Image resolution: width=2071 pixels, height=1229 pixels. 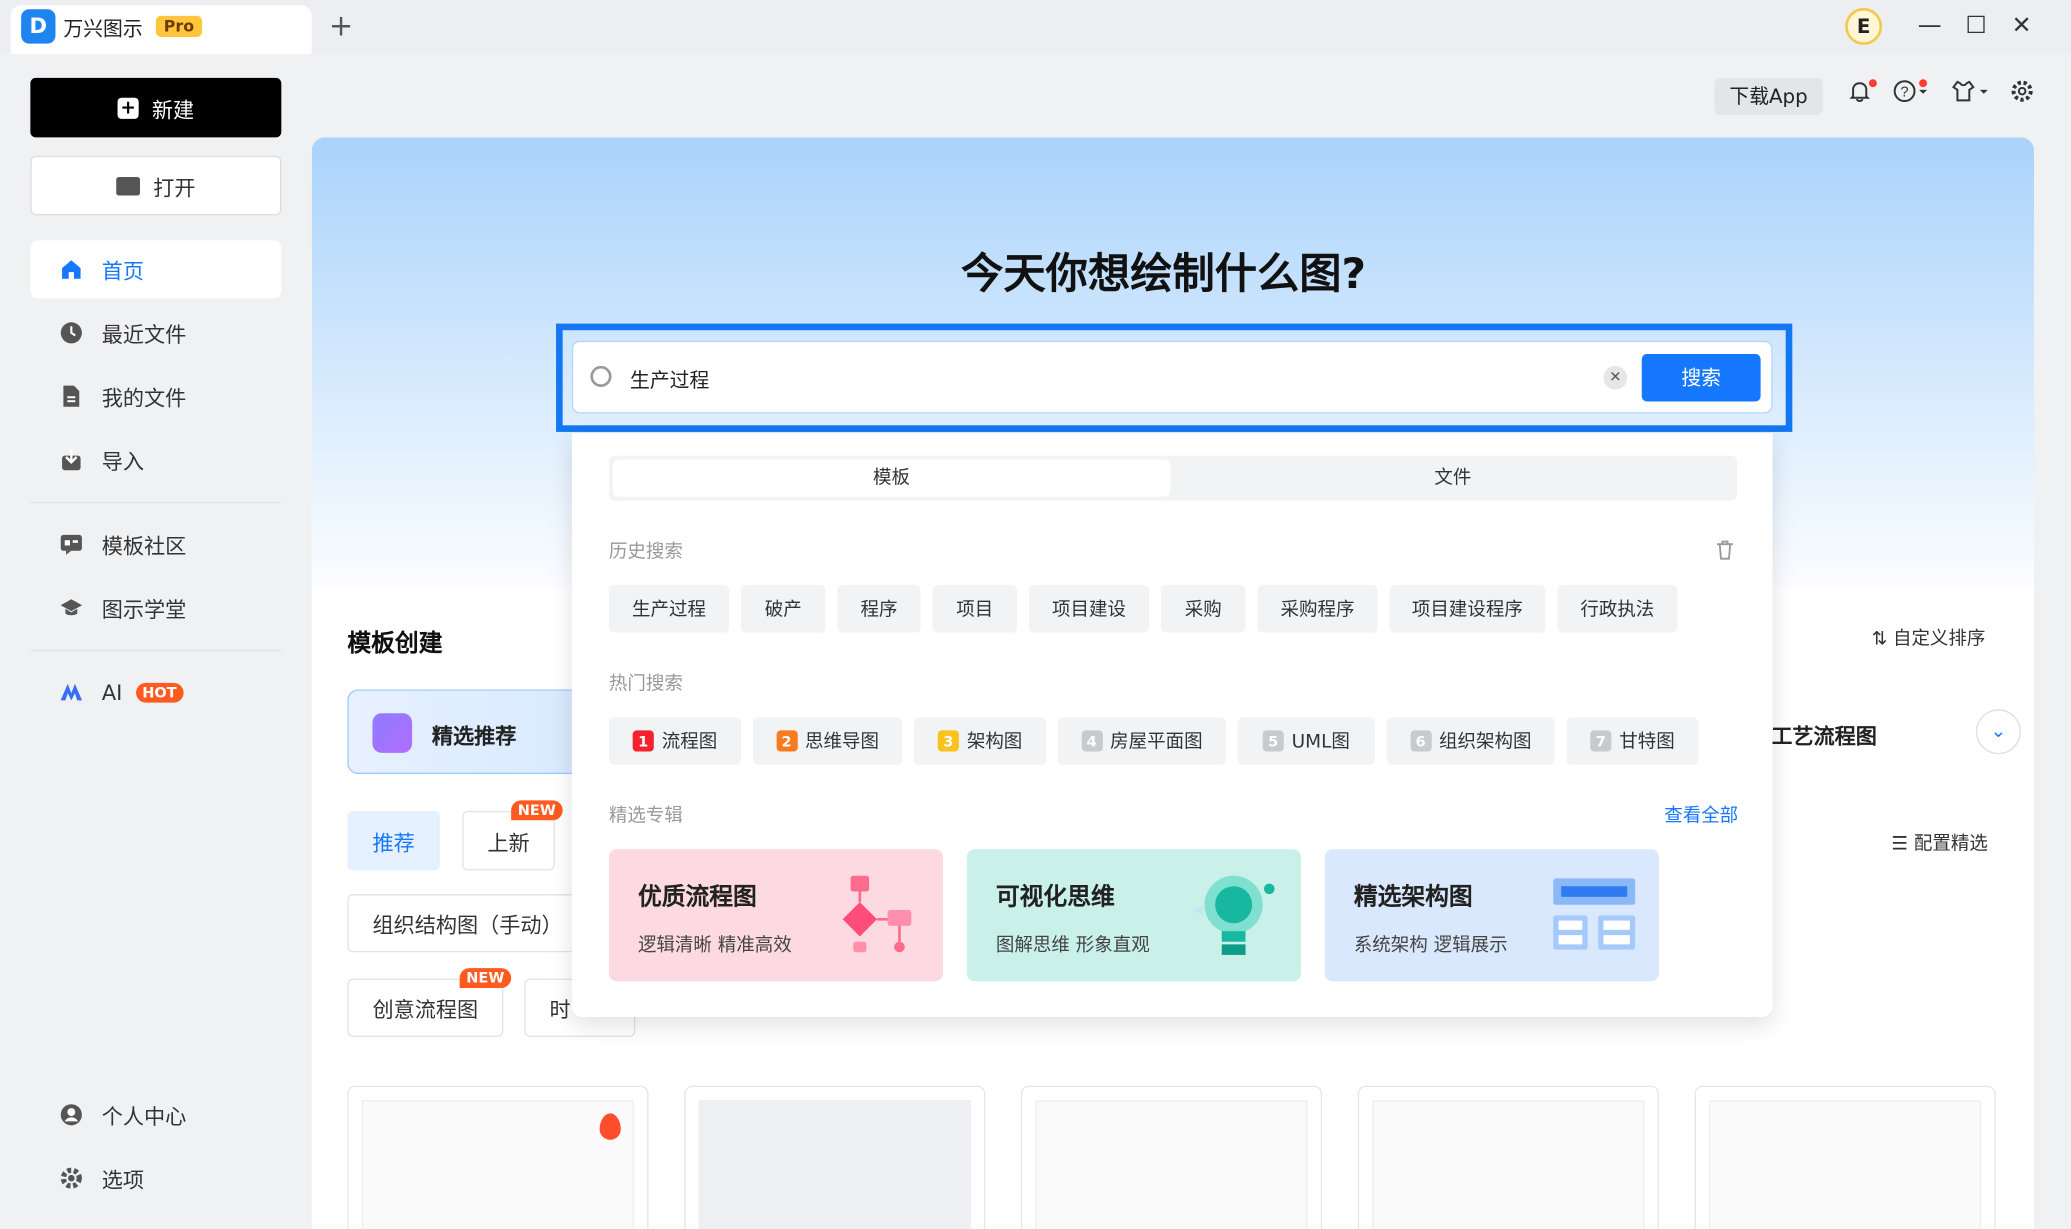 I want to click on hot-chip: 4 房屋平面图, so click(x=1141, y=741).